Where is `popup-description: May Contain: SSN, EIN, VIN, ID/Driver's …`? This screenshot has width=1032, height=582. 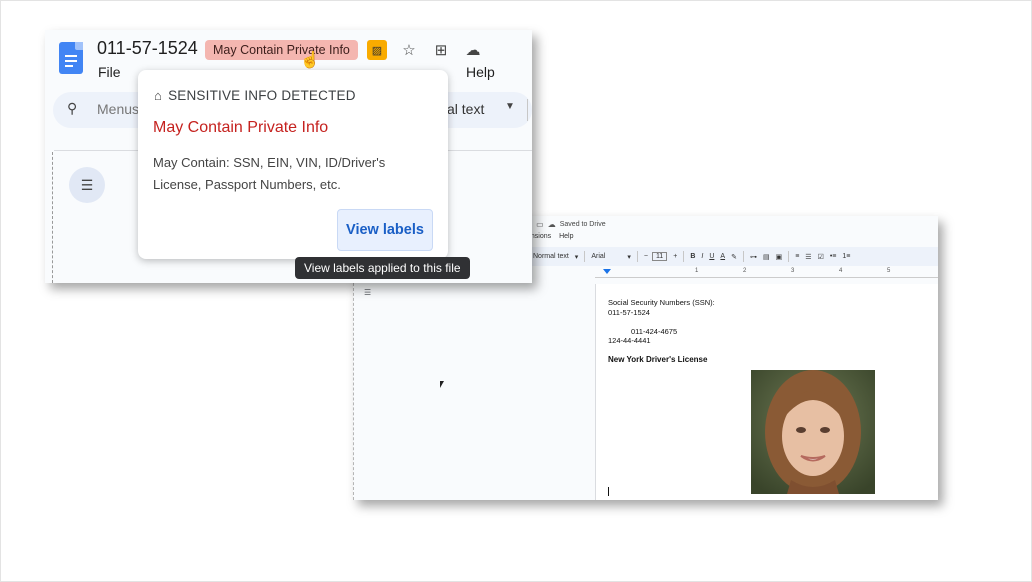 popup-description: May Contain: SSN, EIN, VIN, ID/Driver's … is located at coordinates (269, 173).